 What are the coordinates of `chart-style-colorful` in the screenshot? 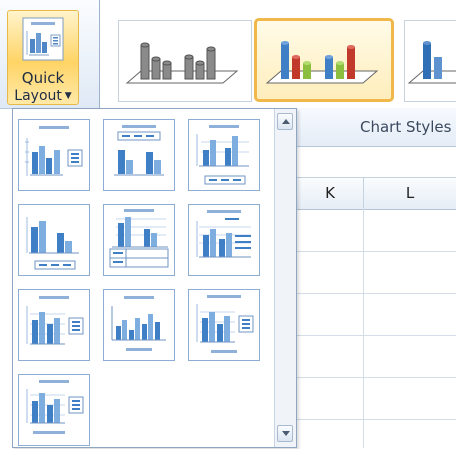 It's located at (324, 60).